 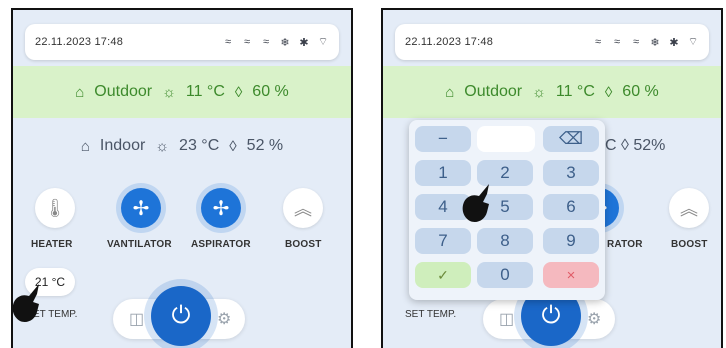 I want to click on ventilator-button: ✢, so click(x=141, y=208).